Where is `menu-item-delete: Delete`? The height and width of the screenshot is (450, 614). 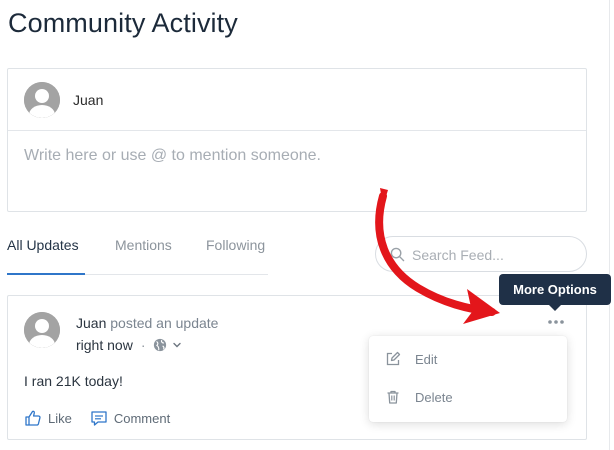
menu-item-delete: Delete is located at coordinates (419, 397).